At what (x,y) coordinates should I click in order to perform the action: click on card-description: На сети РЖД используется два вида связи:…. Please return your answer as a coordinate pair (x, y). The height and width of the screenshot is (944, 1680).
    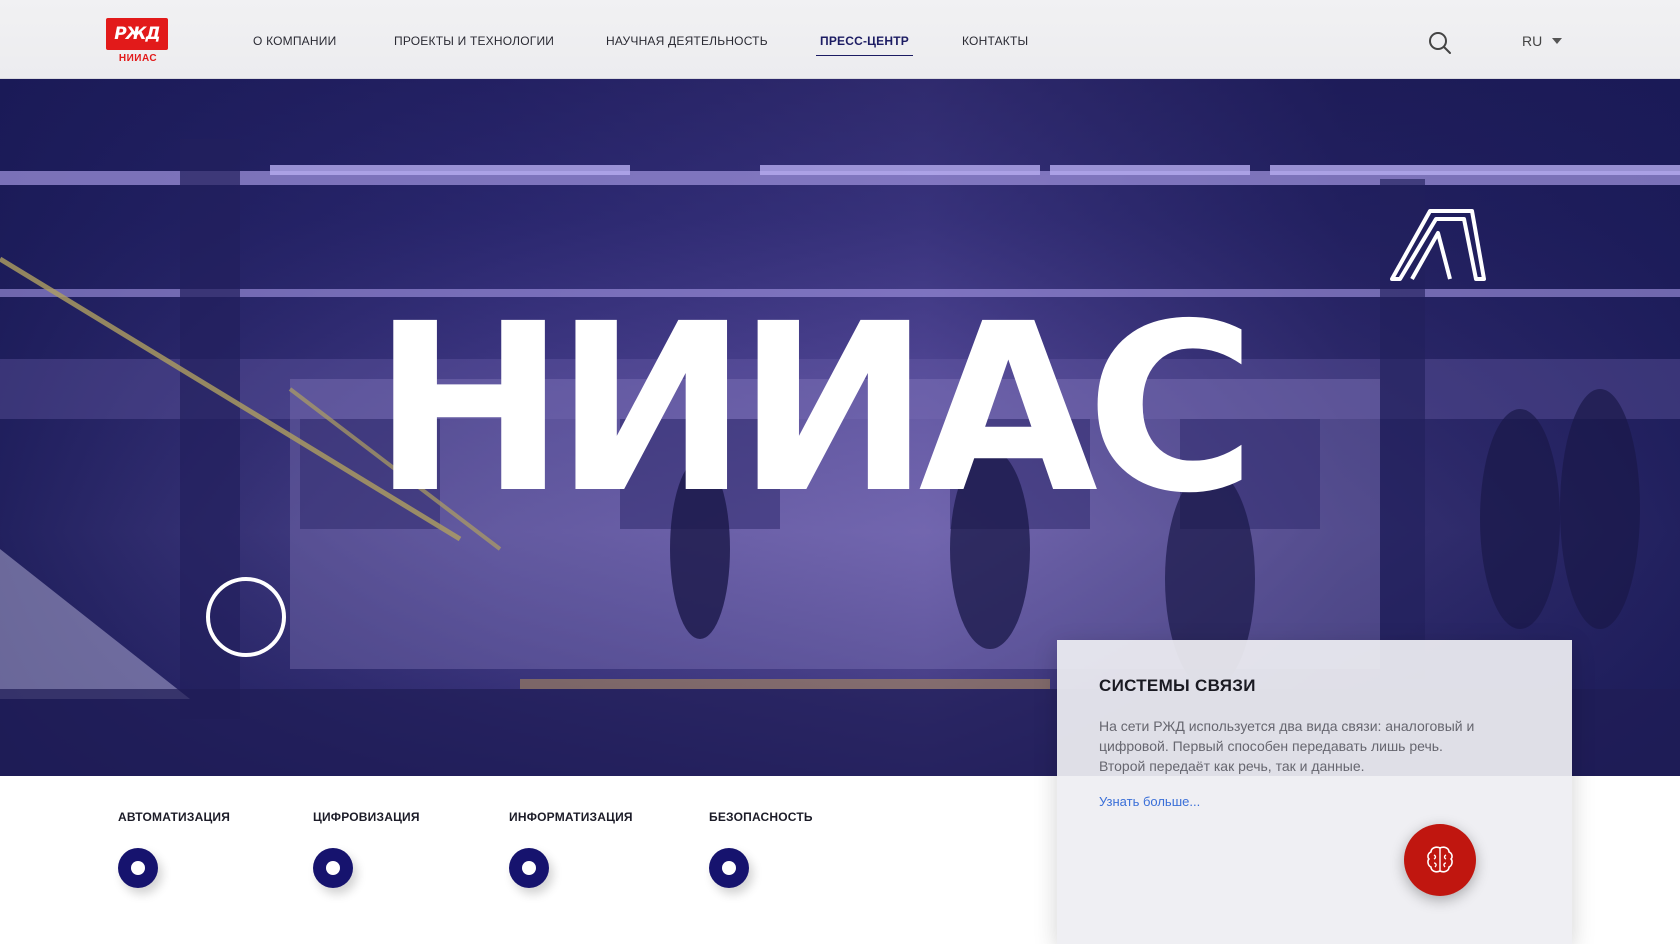
    Looking at the image, I should click on (1287, 746).